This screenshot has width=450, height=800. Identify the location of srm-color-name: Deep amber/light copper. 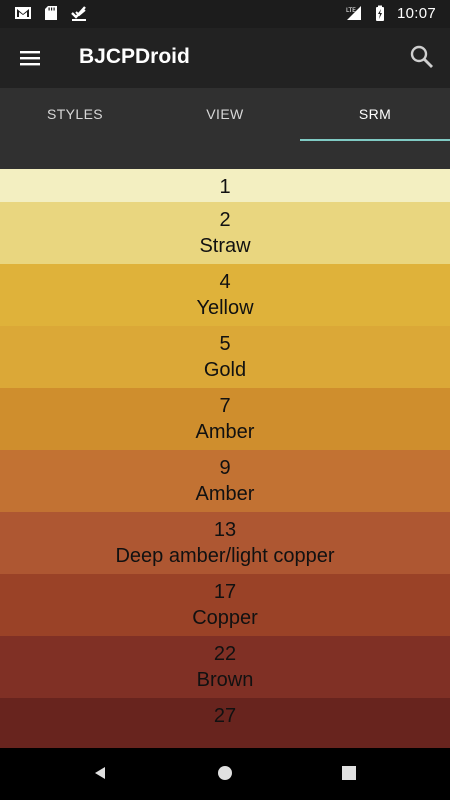
(225, 556).